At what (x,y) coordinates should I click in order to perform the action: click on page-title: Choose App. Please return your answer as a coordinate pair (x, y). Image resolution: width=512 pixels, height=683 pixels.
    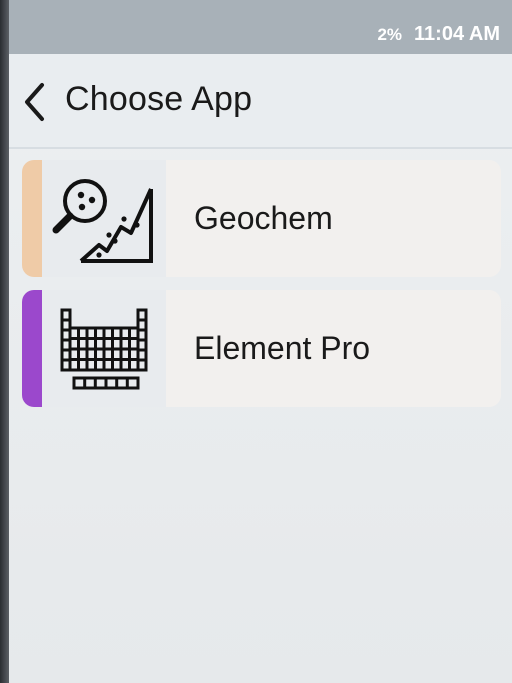
    Looking at the image, I should click on (159, 99).